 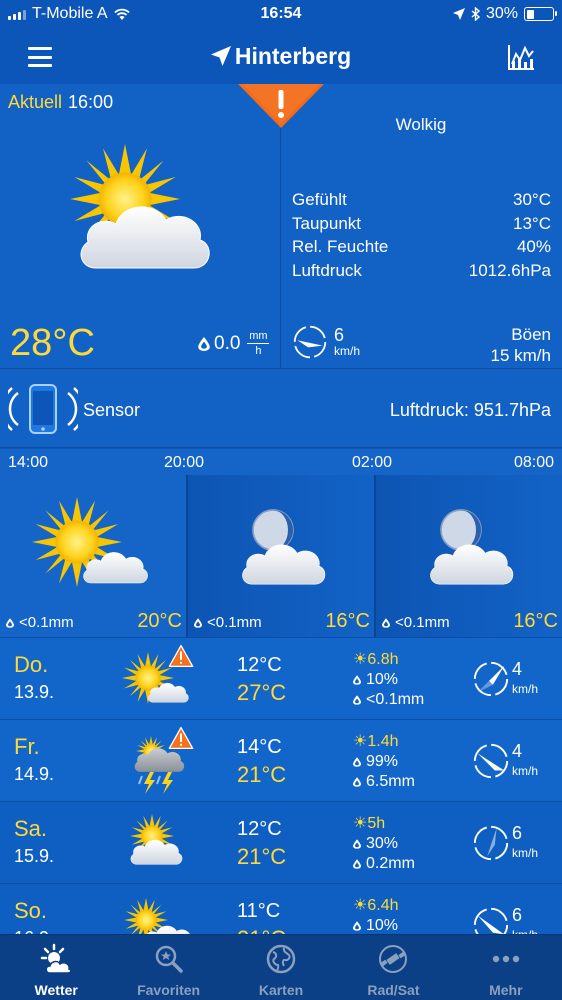 I want to click on status-bar: T-Mobile A 16:54 30%, so click(x=281, y=15).